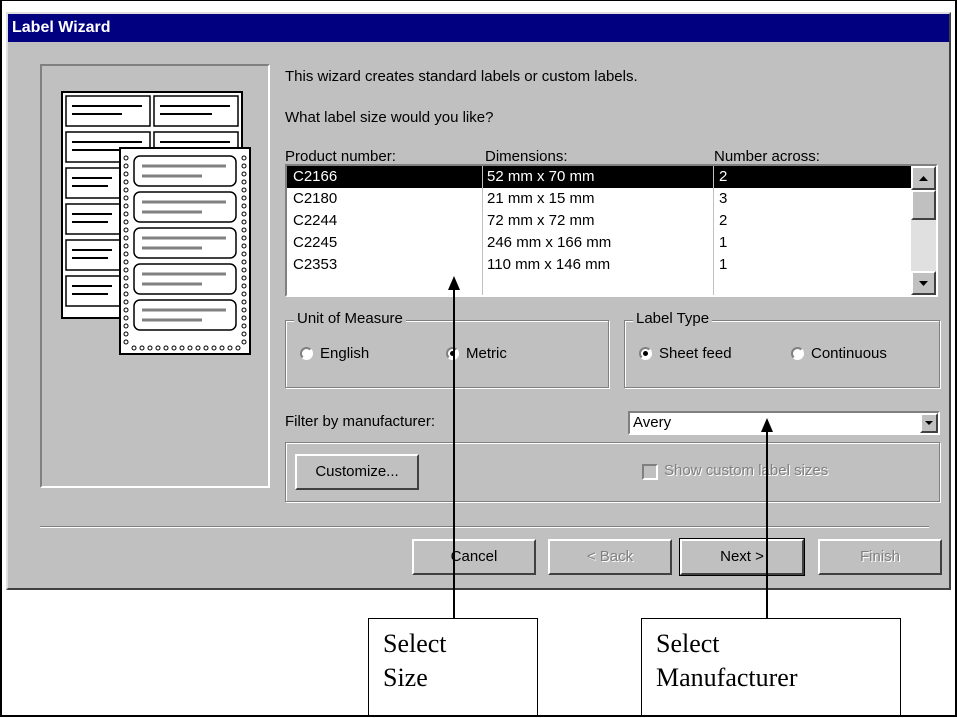  What do you see at coordinates (723, 198) in the screenshot?
I see `number-across: 3` at bounding box center [723, 198].